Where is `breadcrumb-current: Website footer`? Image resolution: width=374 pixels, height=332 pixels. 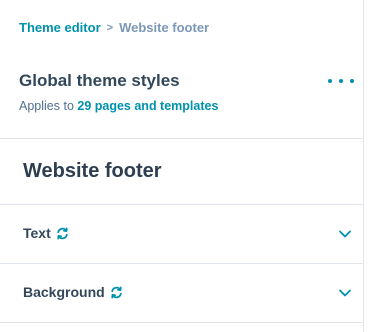
breadcrumb-current: Website footer is located at coordinates (164, 27).